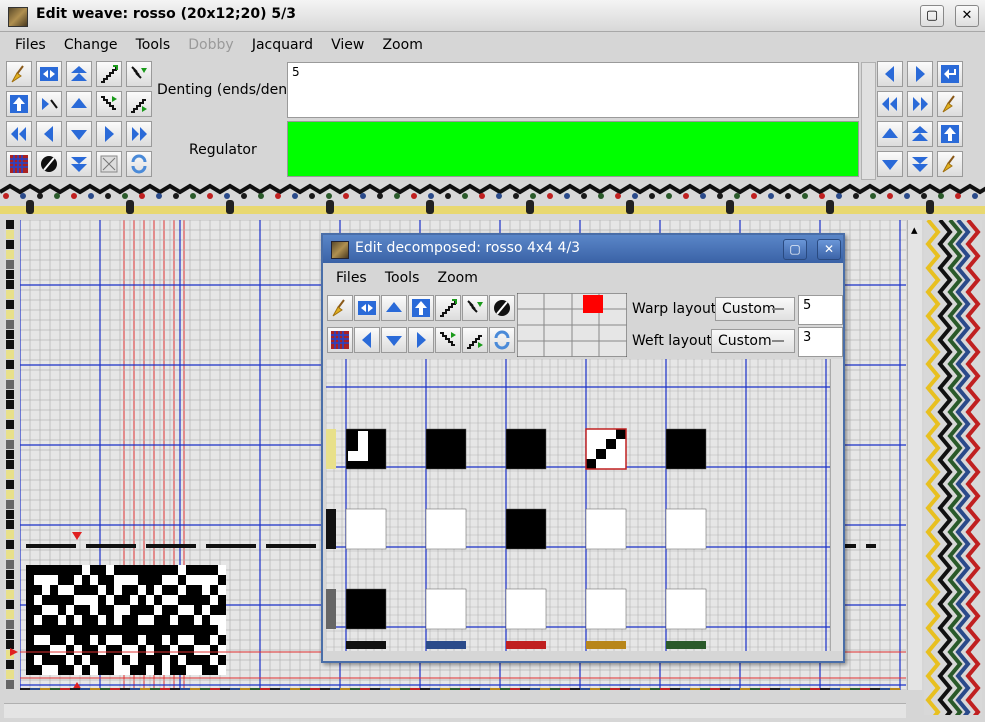  What do you see at coordinates (91, 45) in the screenshot?
I see `menu-change: Change` at bounding box center [91, 45].